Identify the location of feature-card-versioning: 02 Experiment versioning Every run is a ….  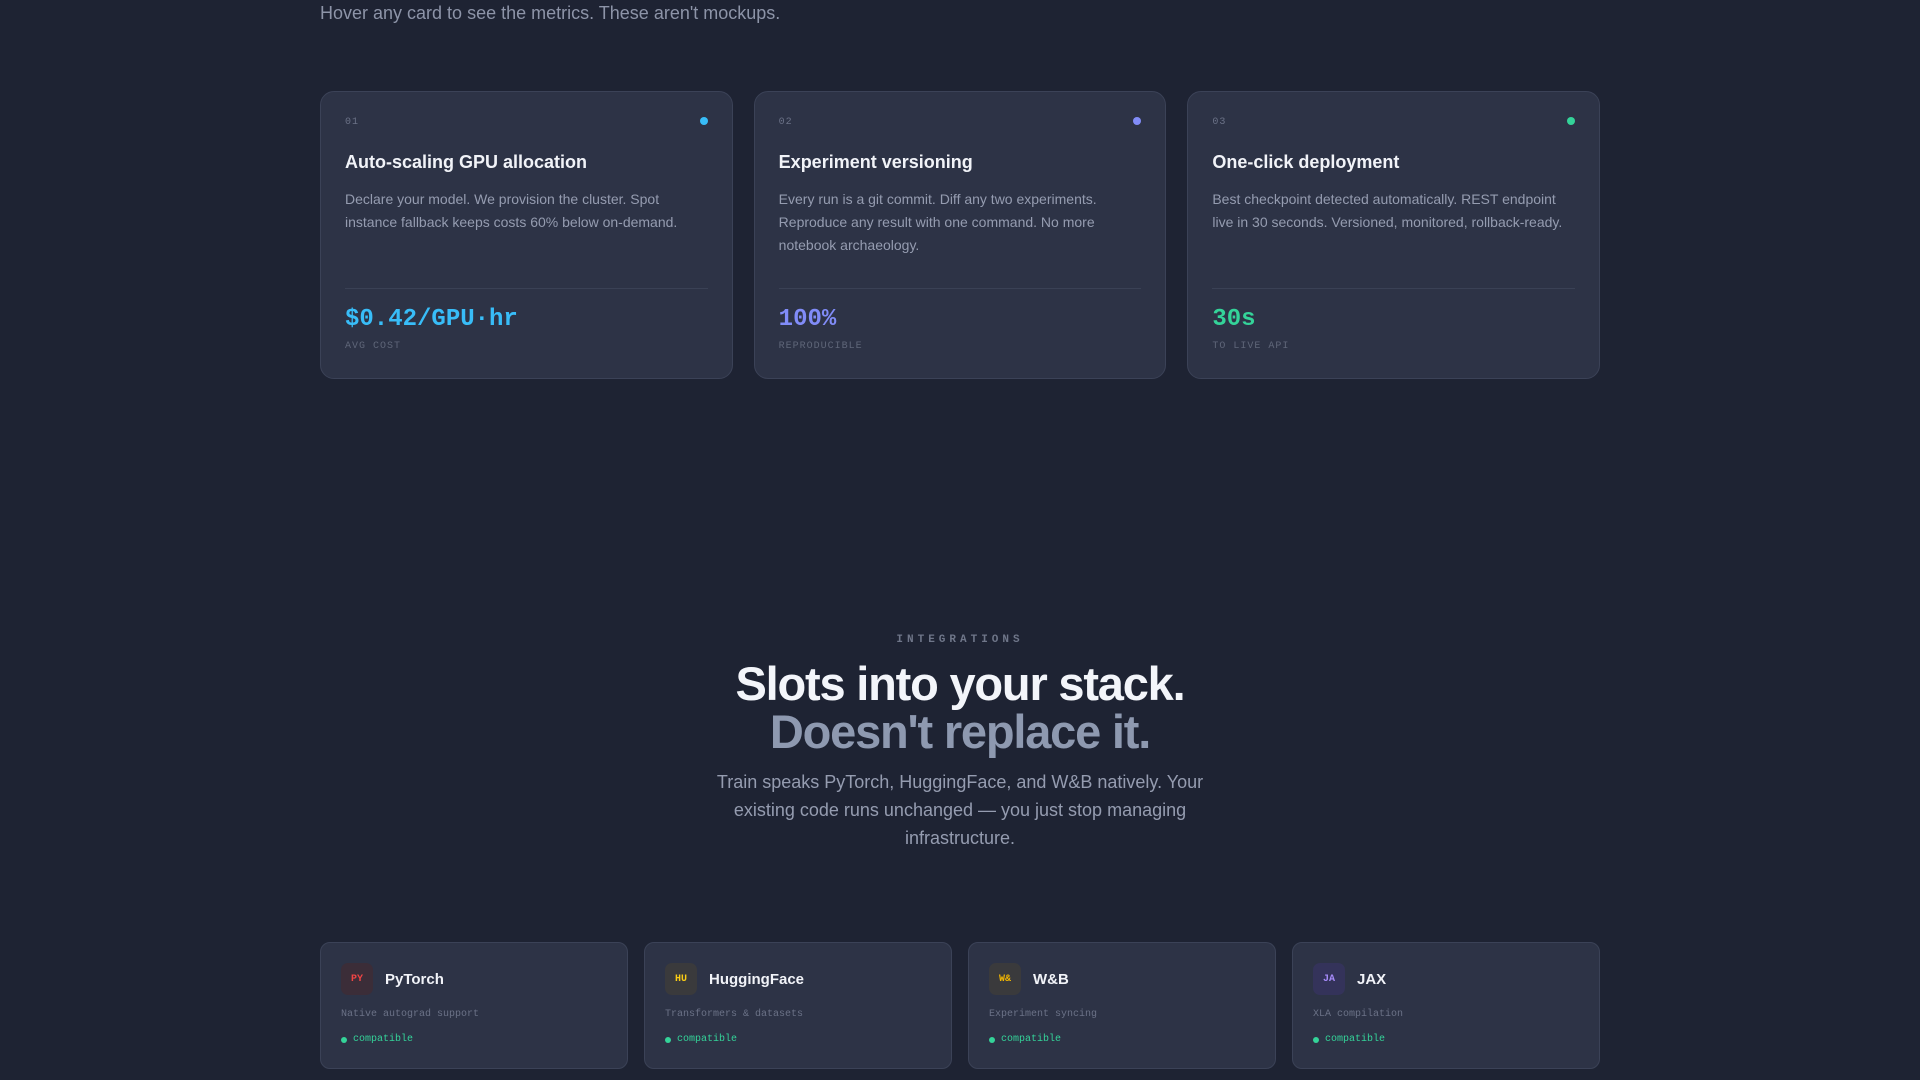
(960, 235).